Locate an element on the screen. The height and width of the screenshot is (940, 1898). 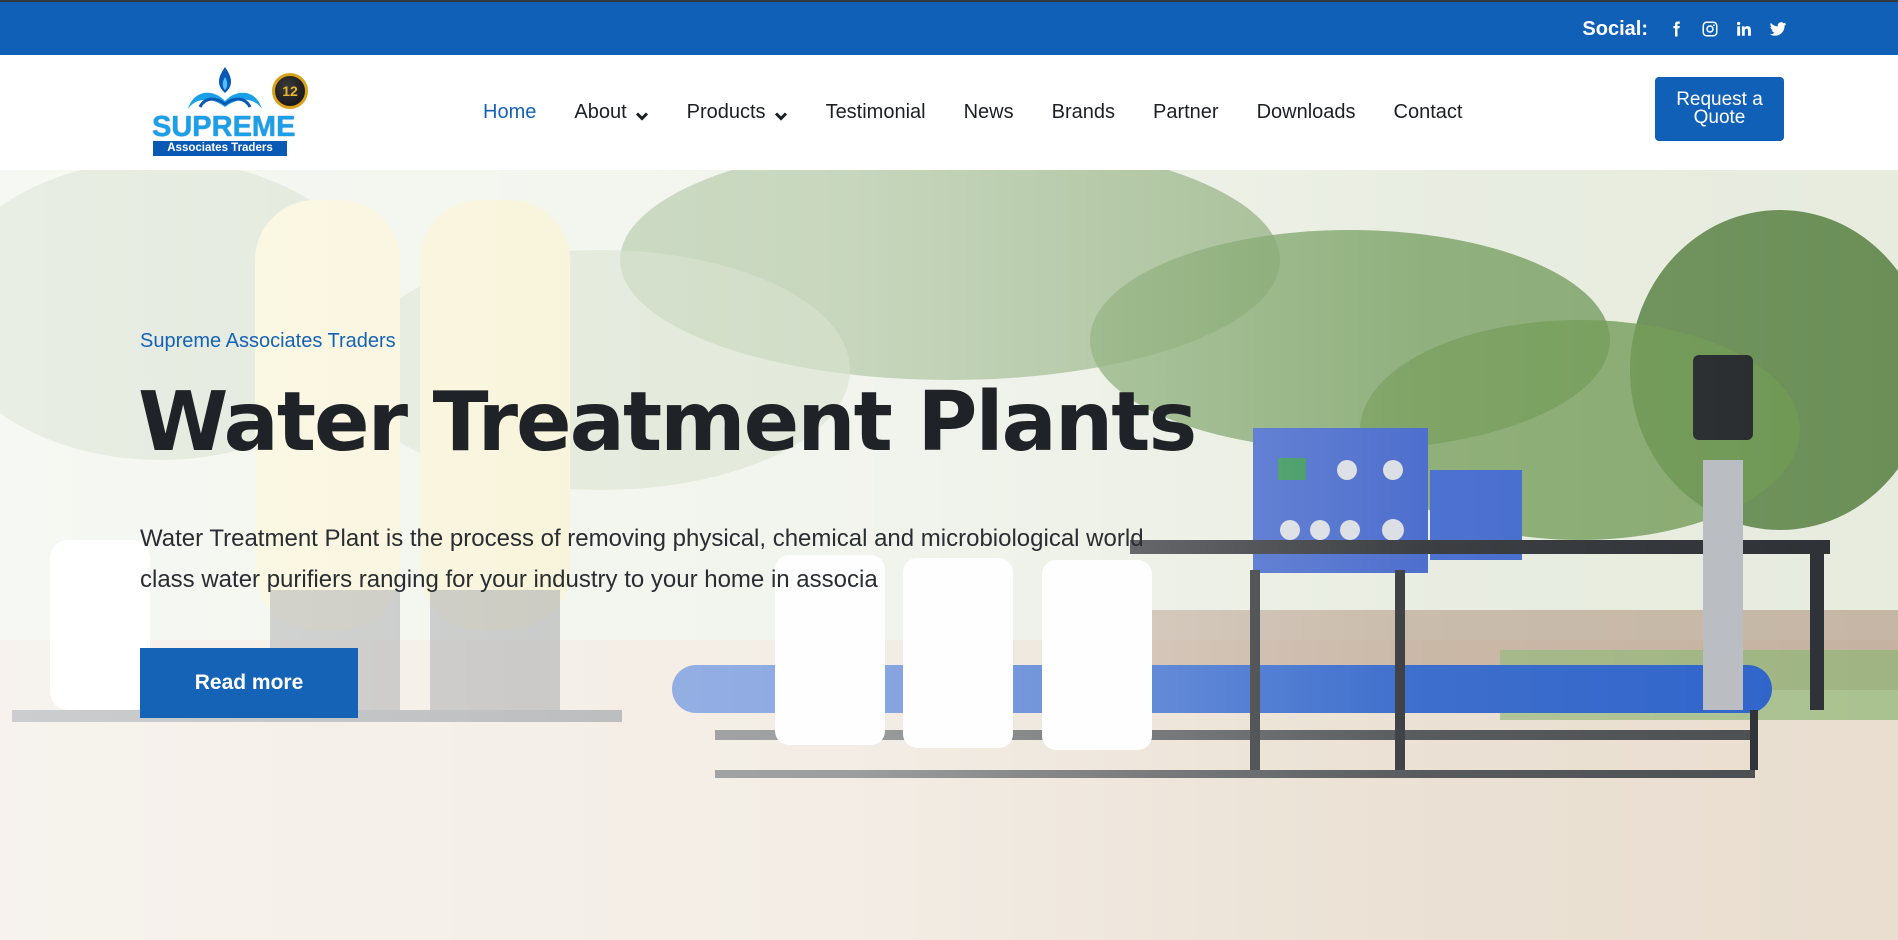
linkedin-icon is located at coordinates (1744, 29).